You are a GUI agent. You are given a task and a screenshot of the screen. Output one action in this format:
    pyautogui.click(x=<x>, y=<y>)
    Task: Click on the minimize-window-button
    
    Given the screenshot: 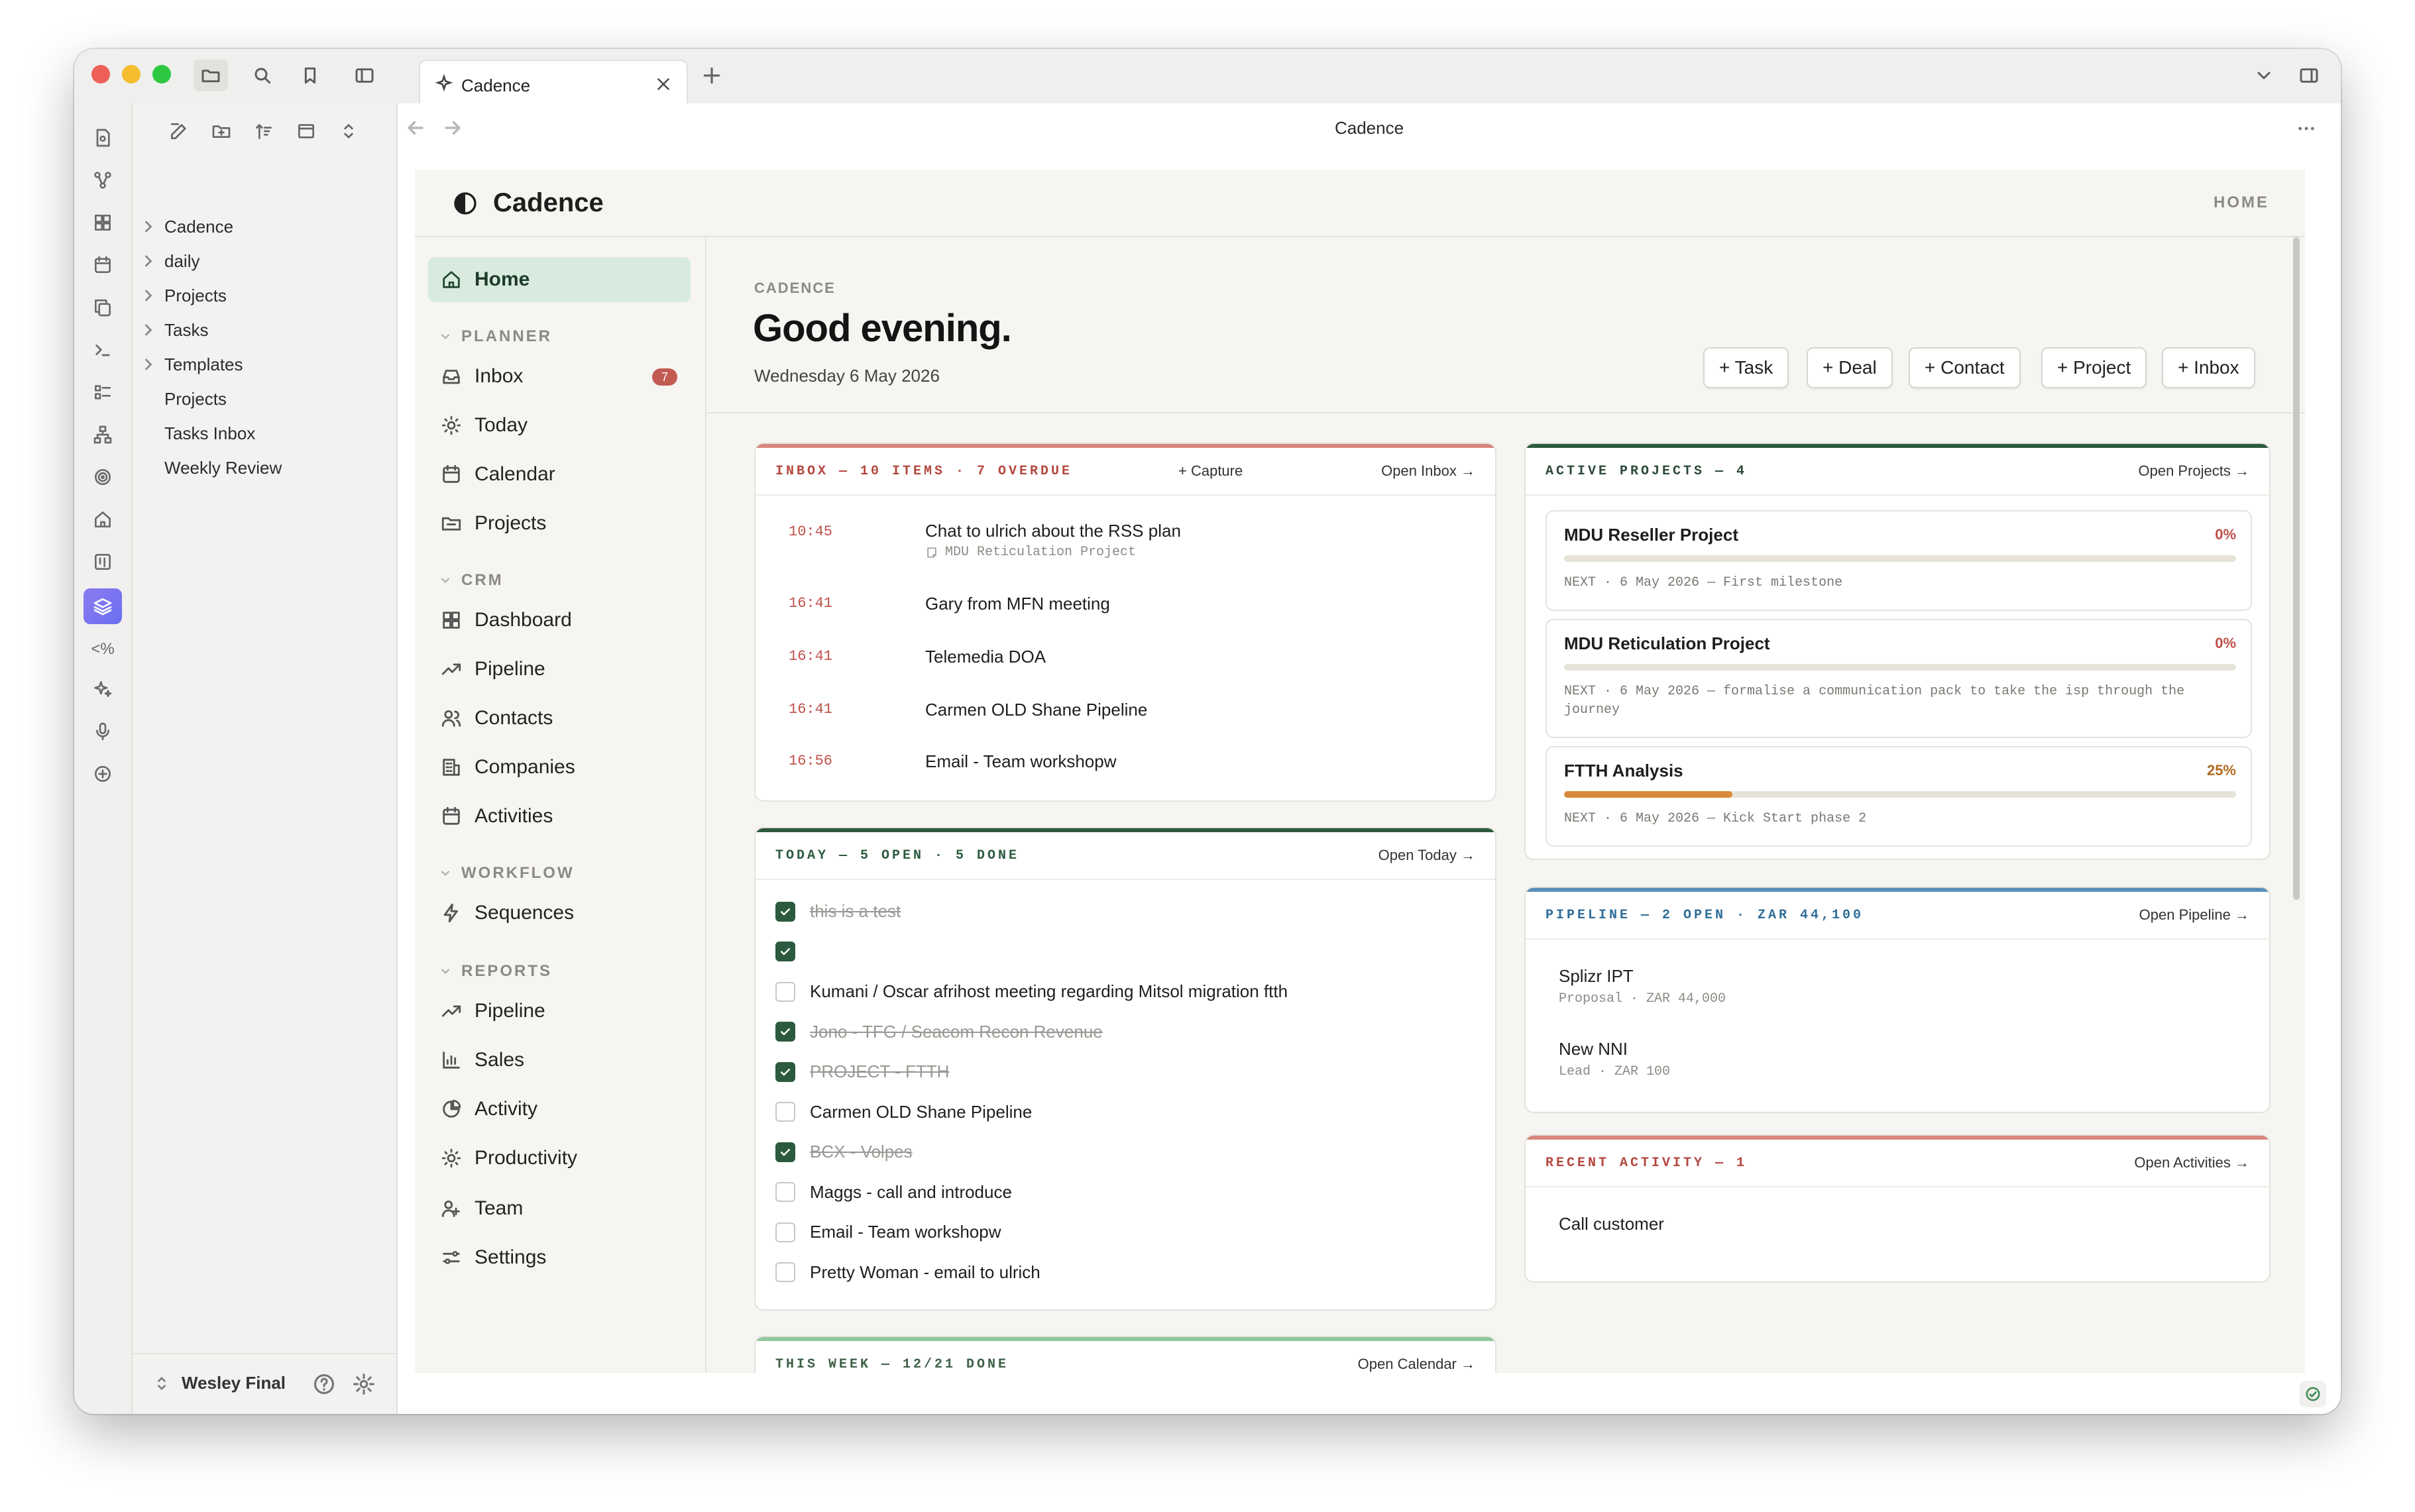 What is the action you would take?
    pyautogui.click(x=131, y=74)
    